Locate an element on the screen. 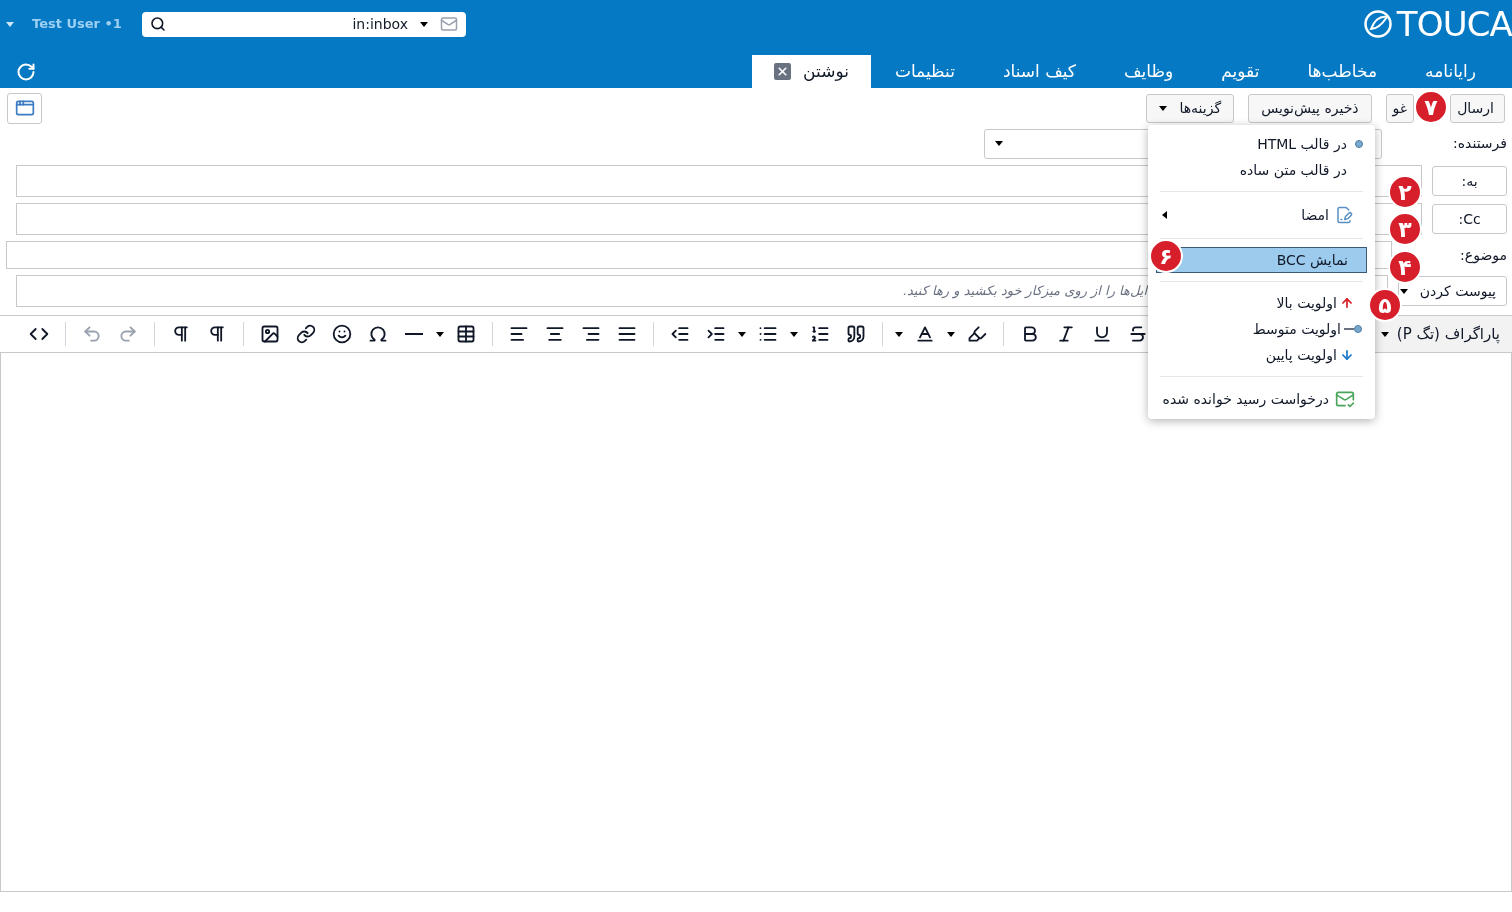 The width and height of the screenshot is (1512, 912). underline-icon is located at coordinates (1101, 334).